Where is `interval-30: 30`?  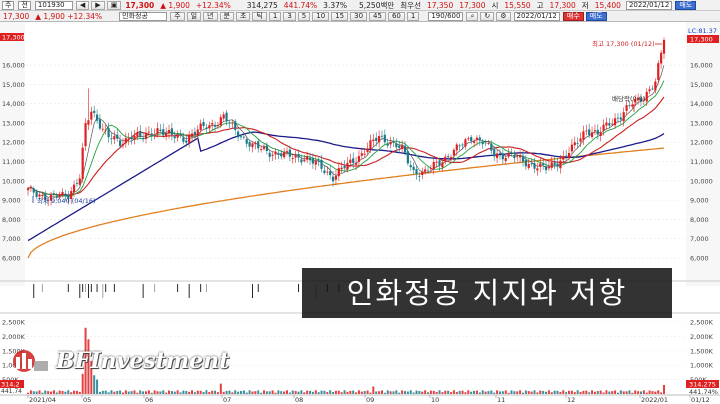 interval-30: 30 is located at coordinates (359, 16).